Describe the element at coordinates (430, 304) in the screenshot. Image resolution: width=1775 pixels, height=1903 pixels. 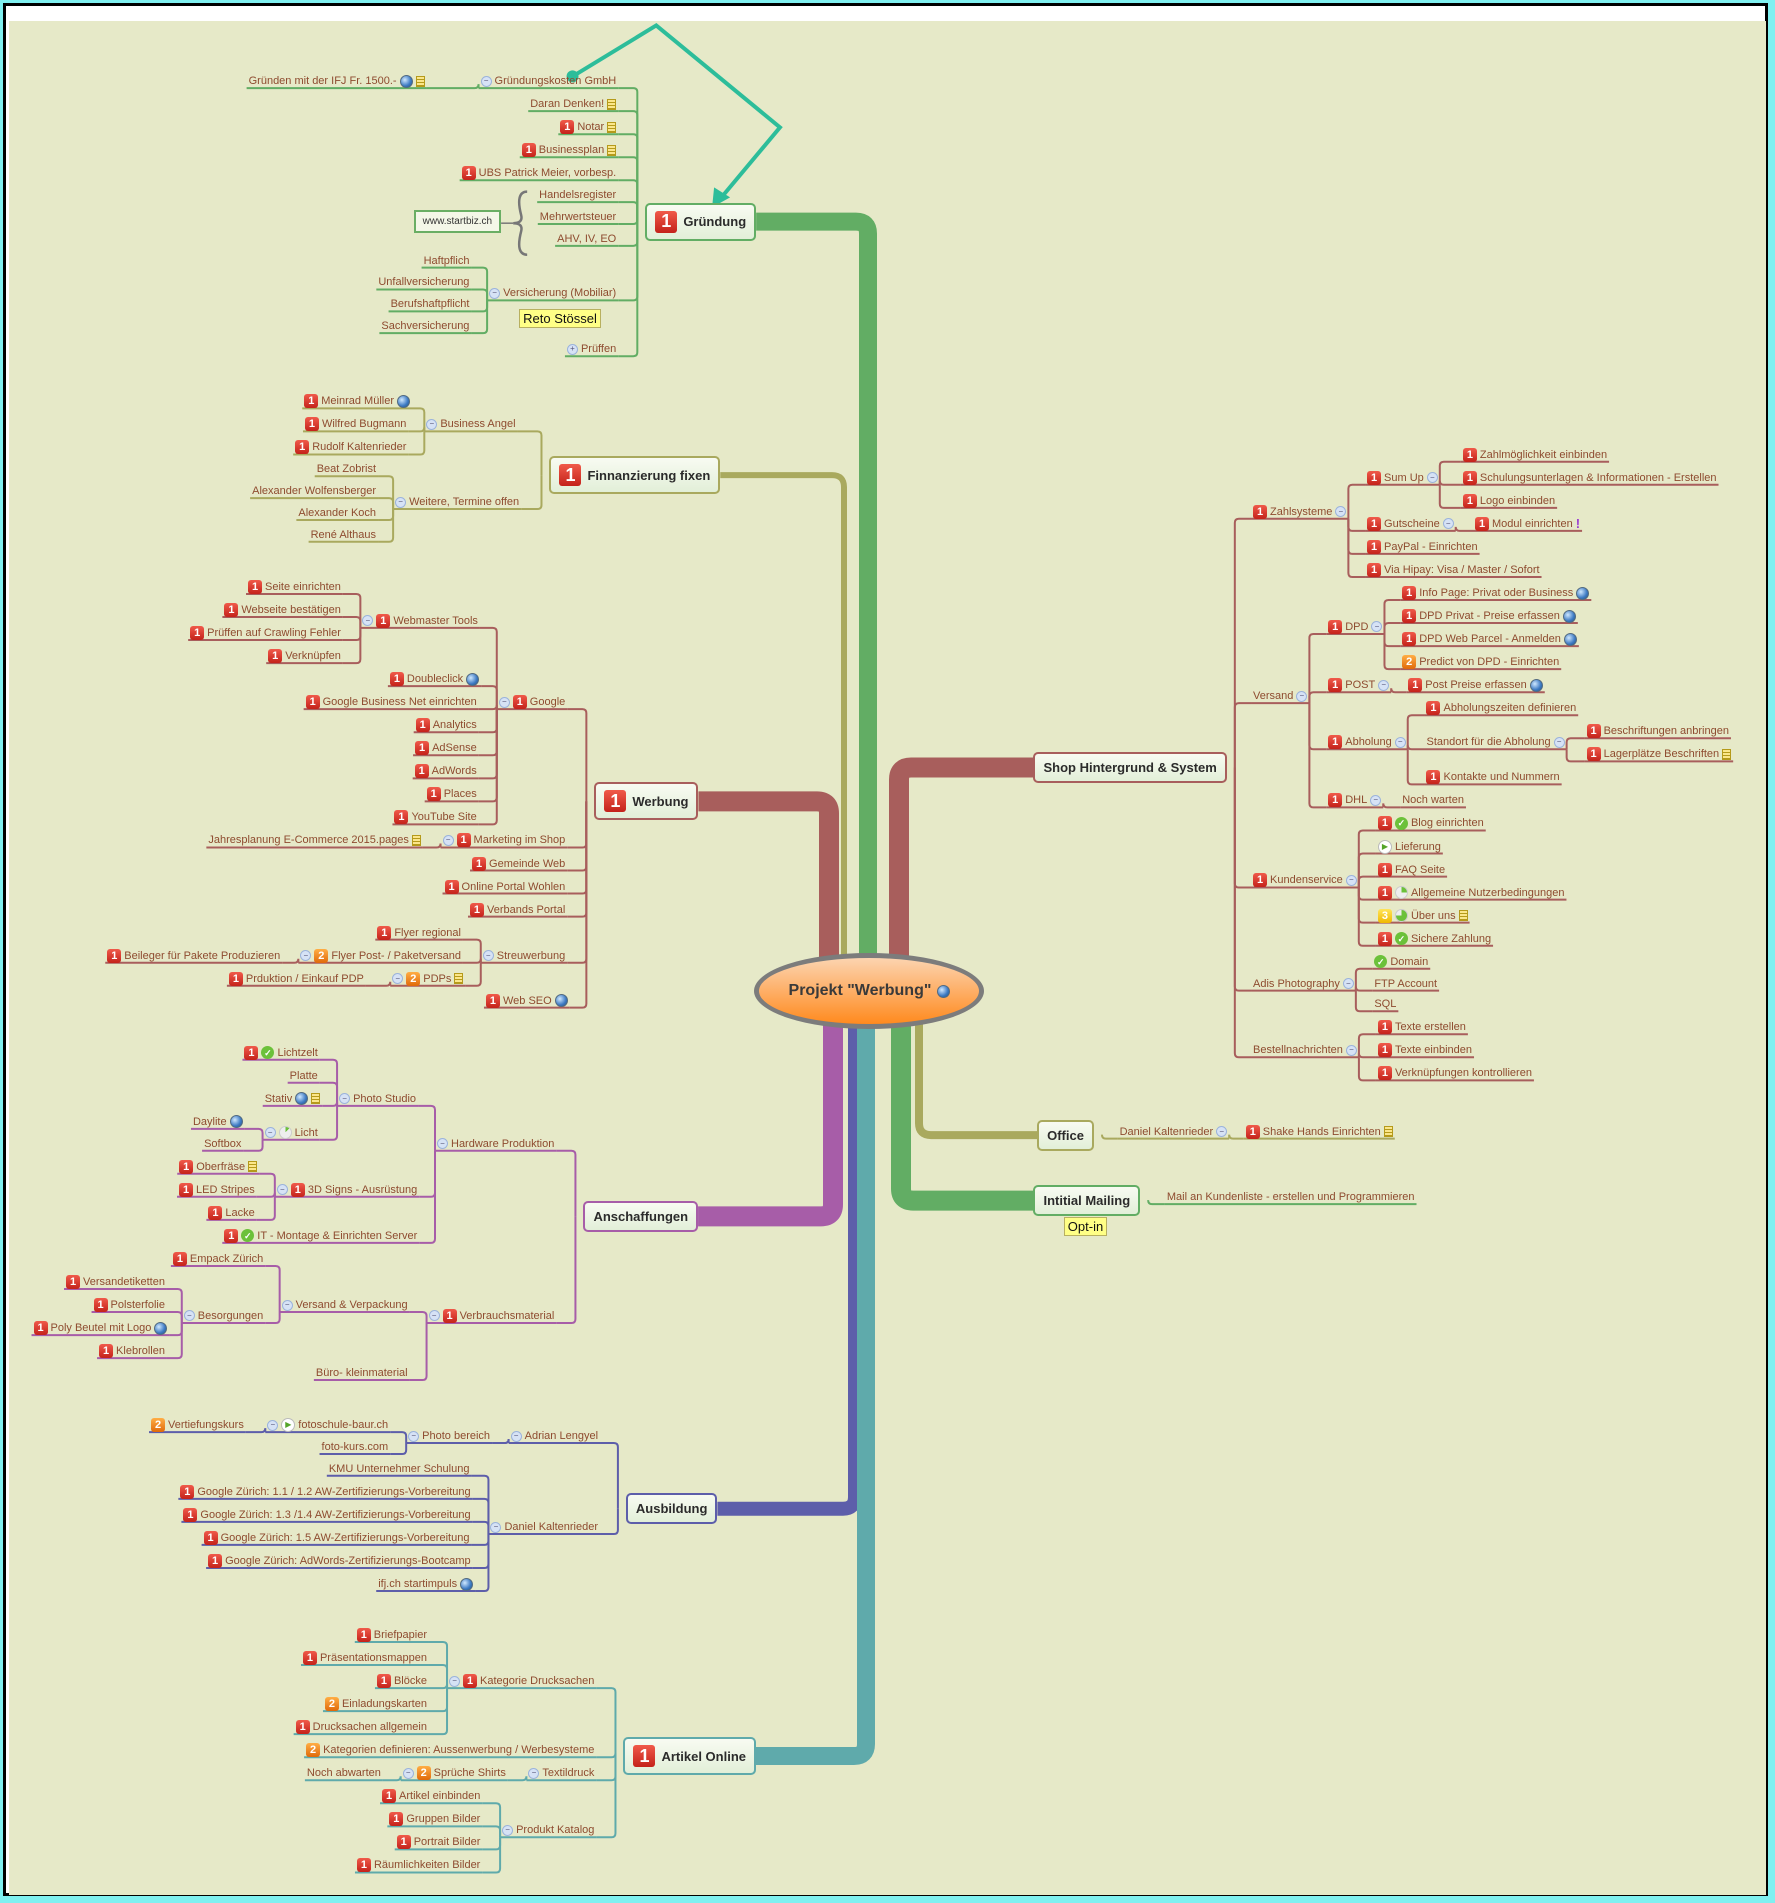
I see `node-berufshaftpflicht: Berufshaftpflicht` at that location.